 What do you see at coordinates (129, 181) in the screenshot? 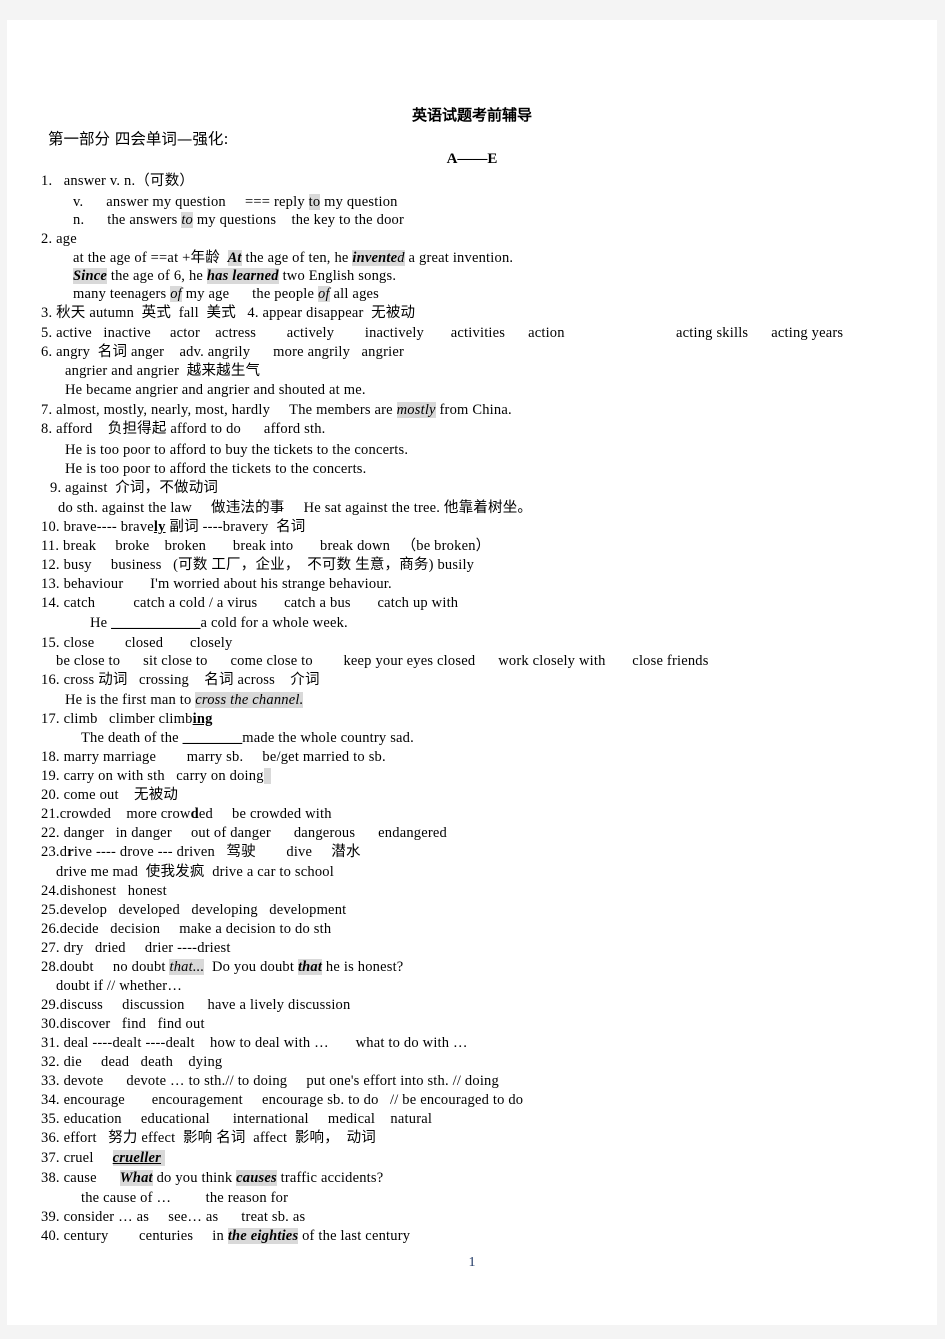
I see `entry-text: answer v. n.（可数）` at bounding box center [129, 181].